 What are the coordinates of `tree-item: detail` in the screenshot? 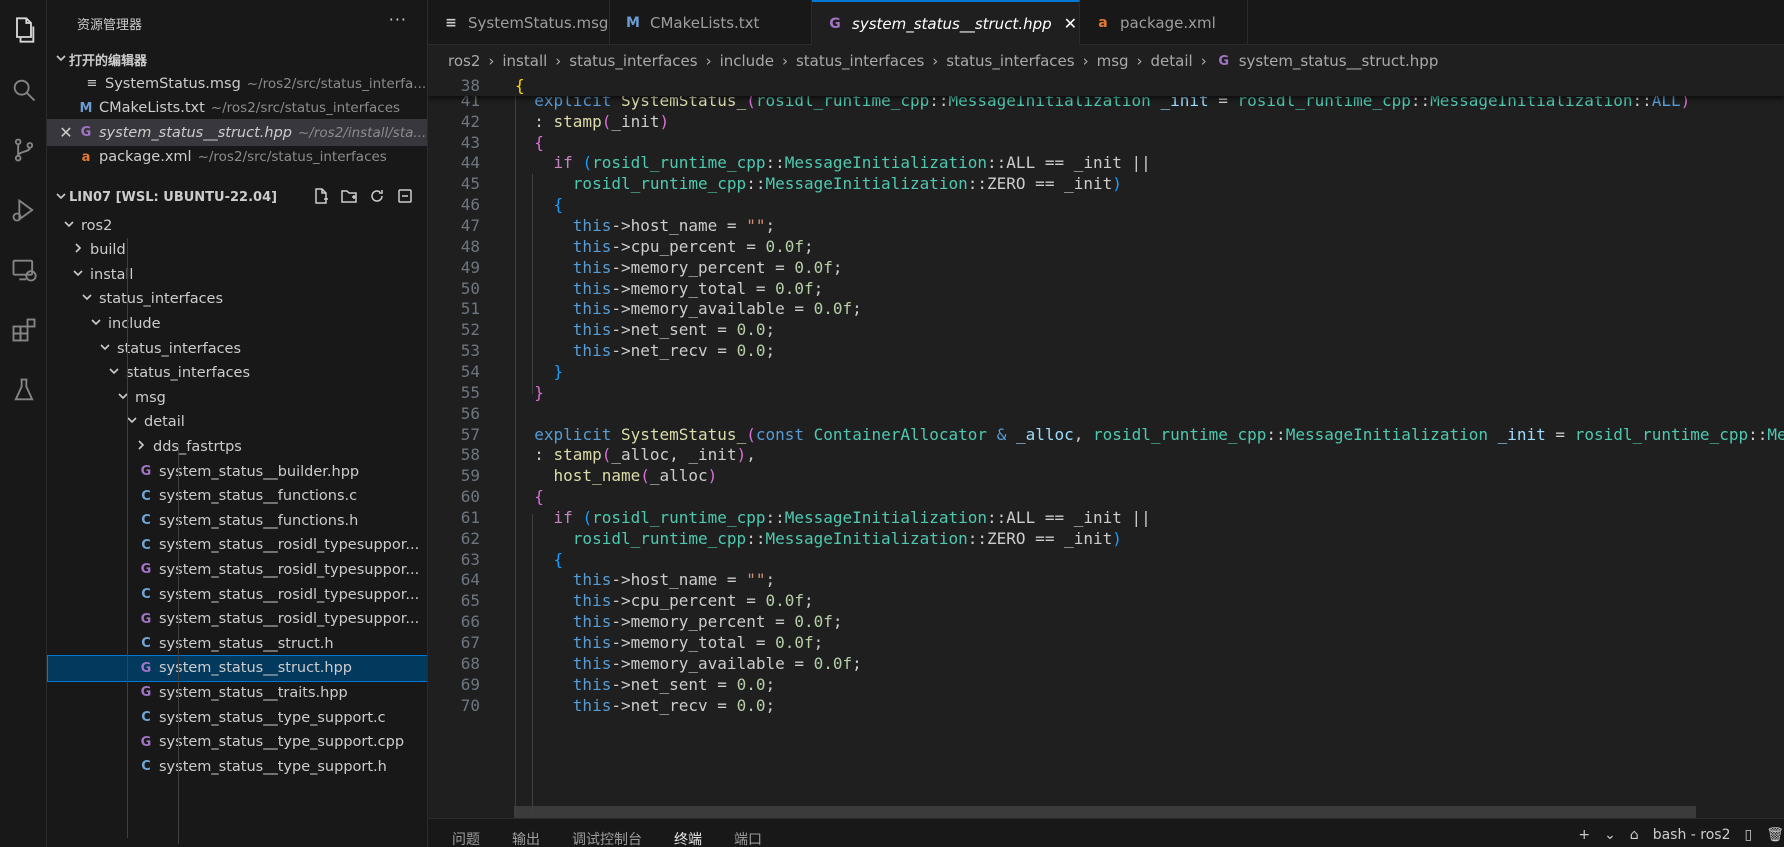 It's located at (237, 422).